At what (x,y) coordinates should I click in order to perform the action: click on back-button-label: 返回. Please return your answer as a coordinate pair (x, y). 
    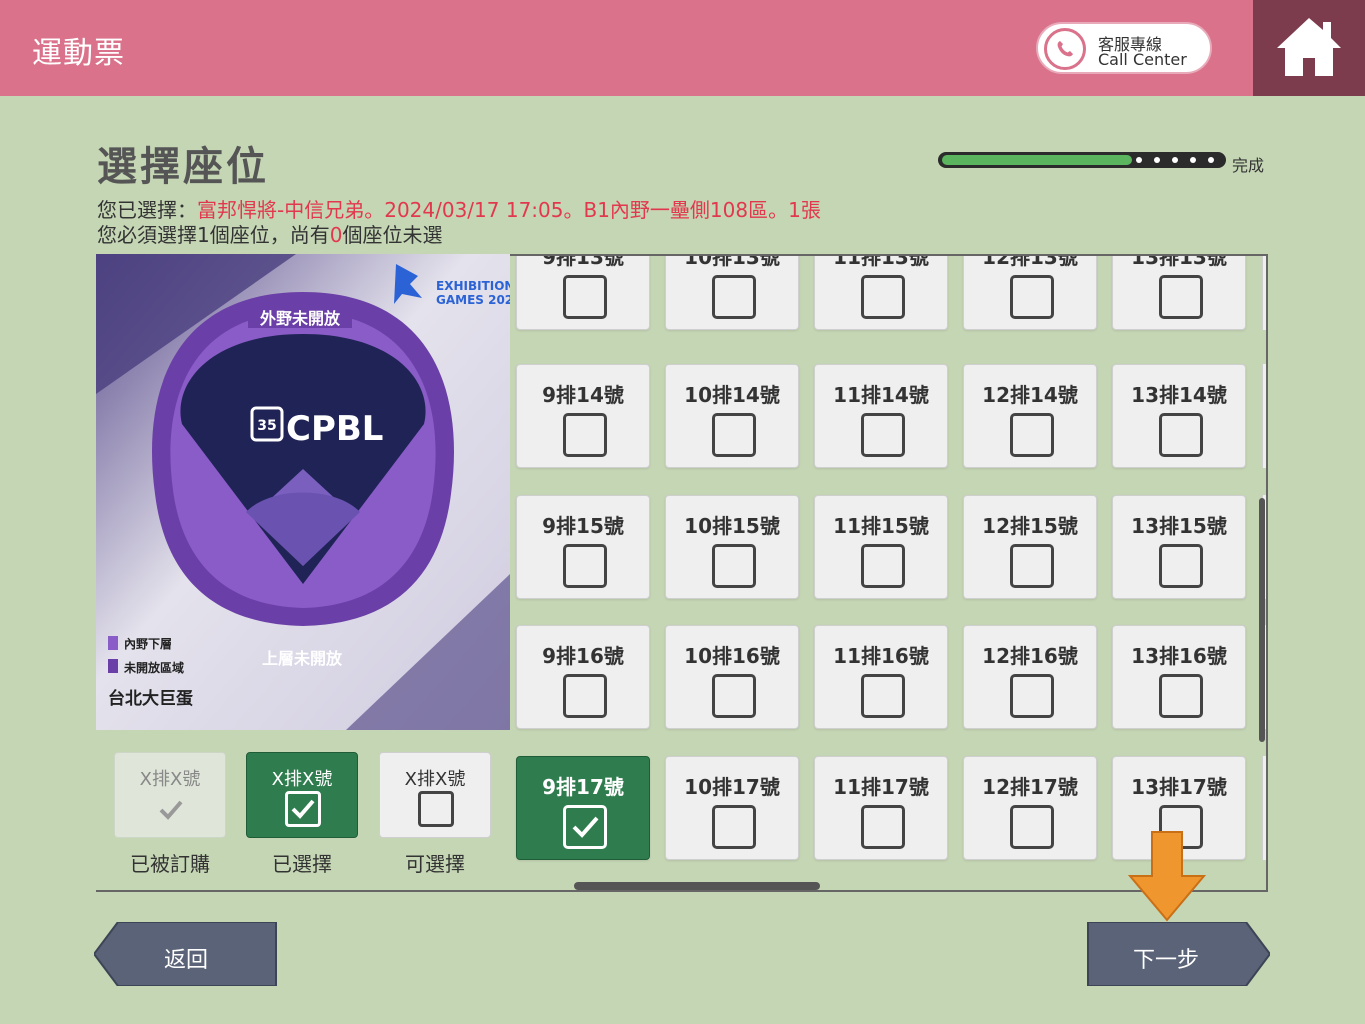
    Looking at the image, I should click on (185, 960).